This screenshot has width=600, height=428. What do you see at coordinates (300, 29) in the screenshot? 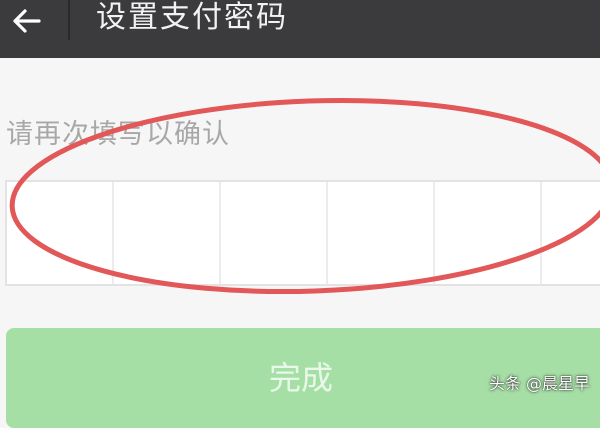
I see `title-bar: 设置支付密码` at bounding box center [300, 29].